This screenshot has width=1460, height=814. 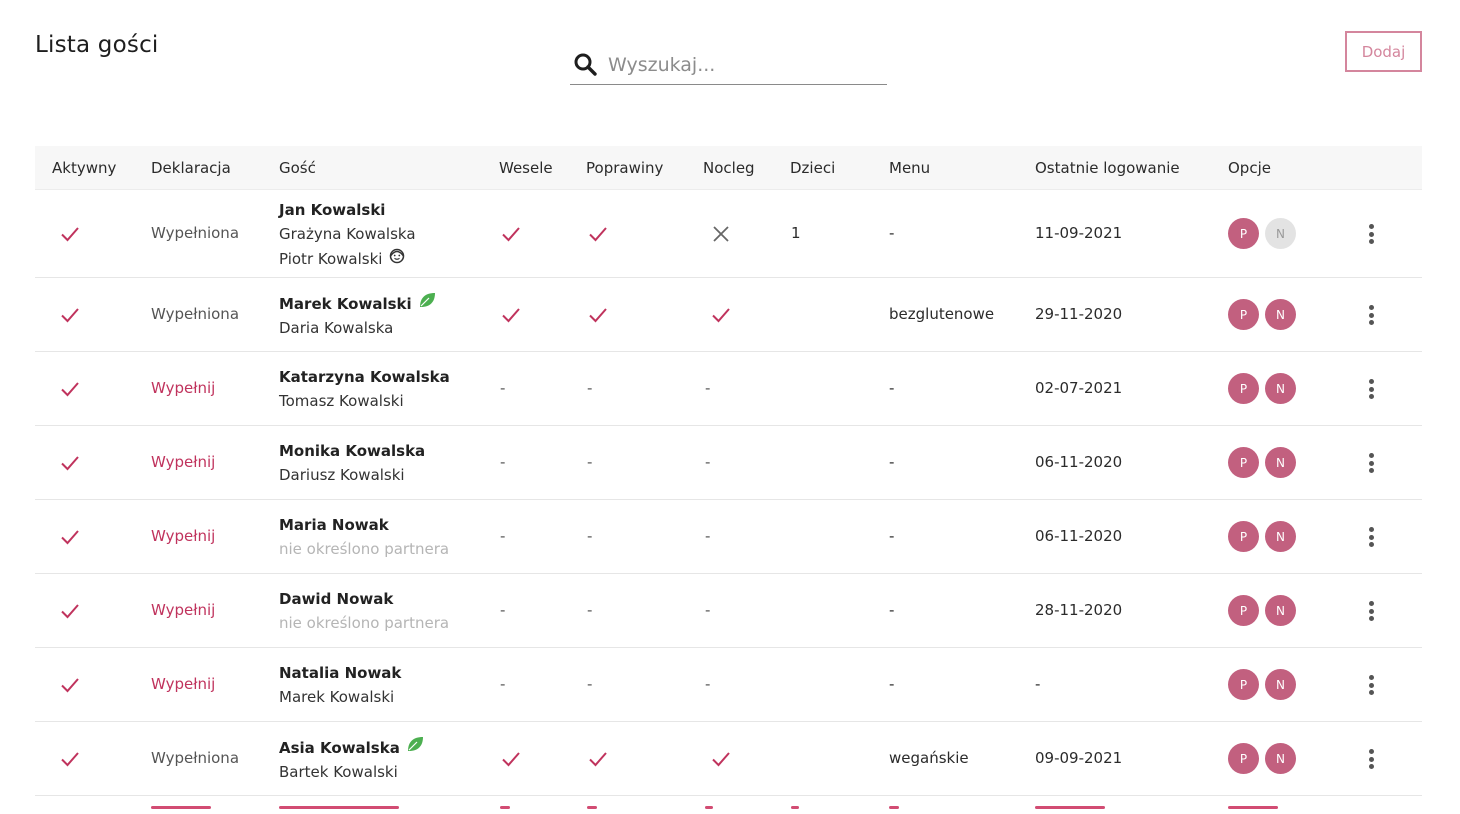 I want to click on child-face-icon, so click(x=397, y=258).